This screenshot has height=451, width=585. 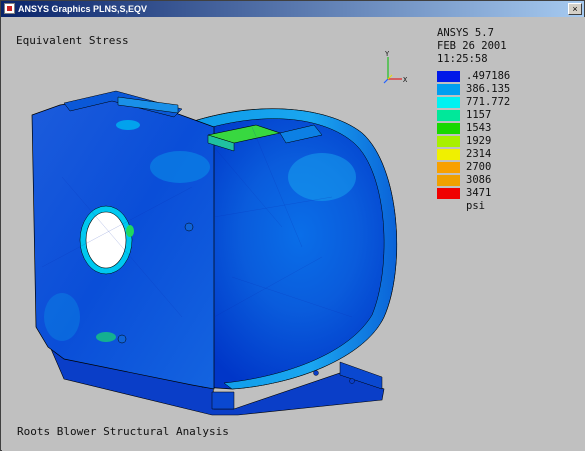 I want to click on window-title: ANSYS Graphics PLNS,S,EQV, so click(x=83, y=9).